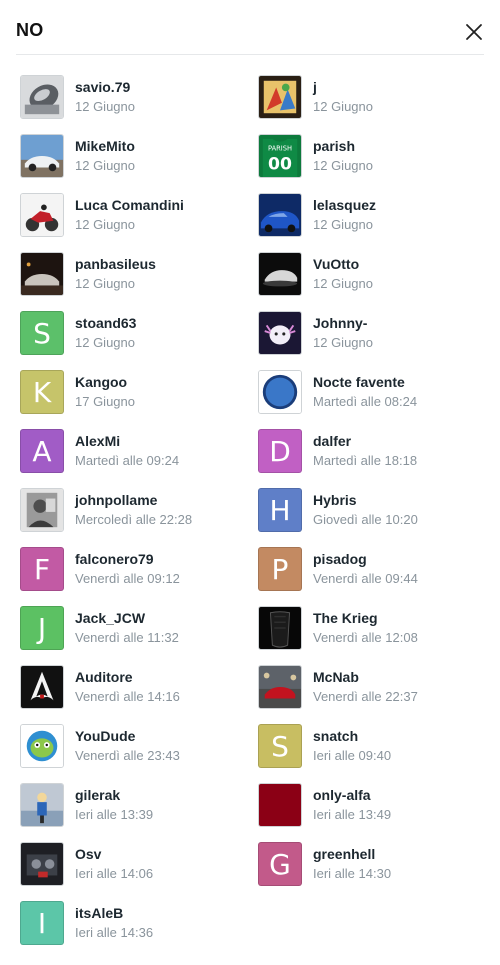 This screenshot has height=965, width=500. Describe the element at coordinates (340, 559) in the screenshot. I see `voter-name: pisadog` at that location.